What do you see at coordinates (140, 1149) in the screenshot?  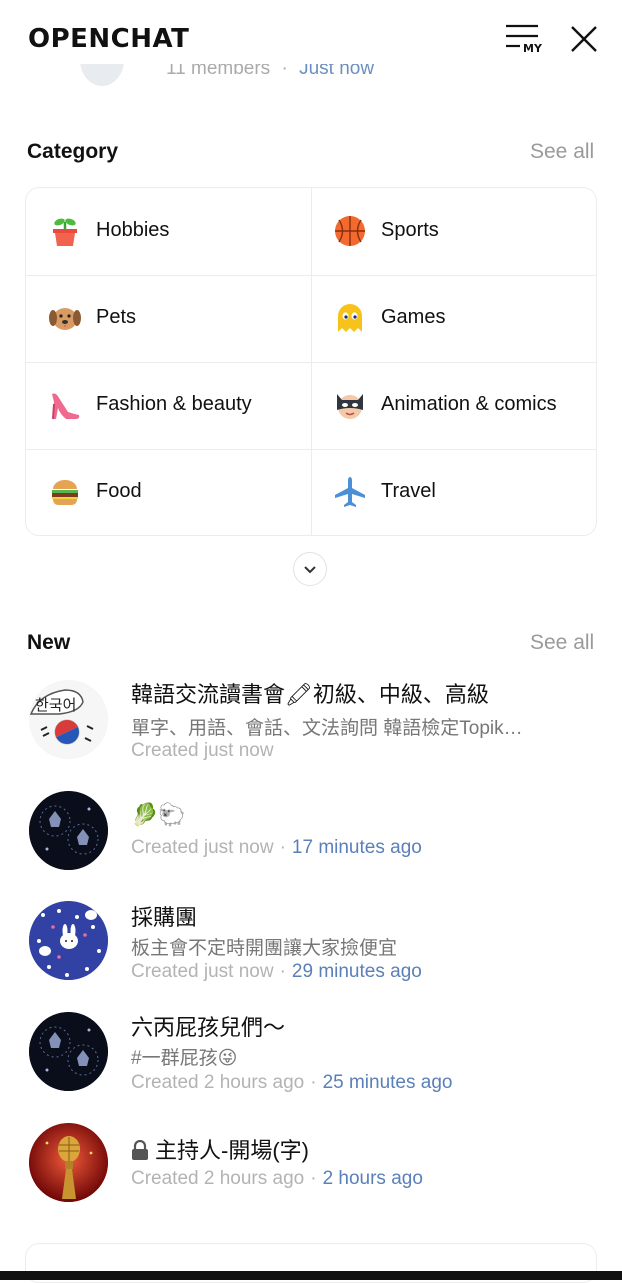 I see `lock-icon` at bounding box center [140, 1149].